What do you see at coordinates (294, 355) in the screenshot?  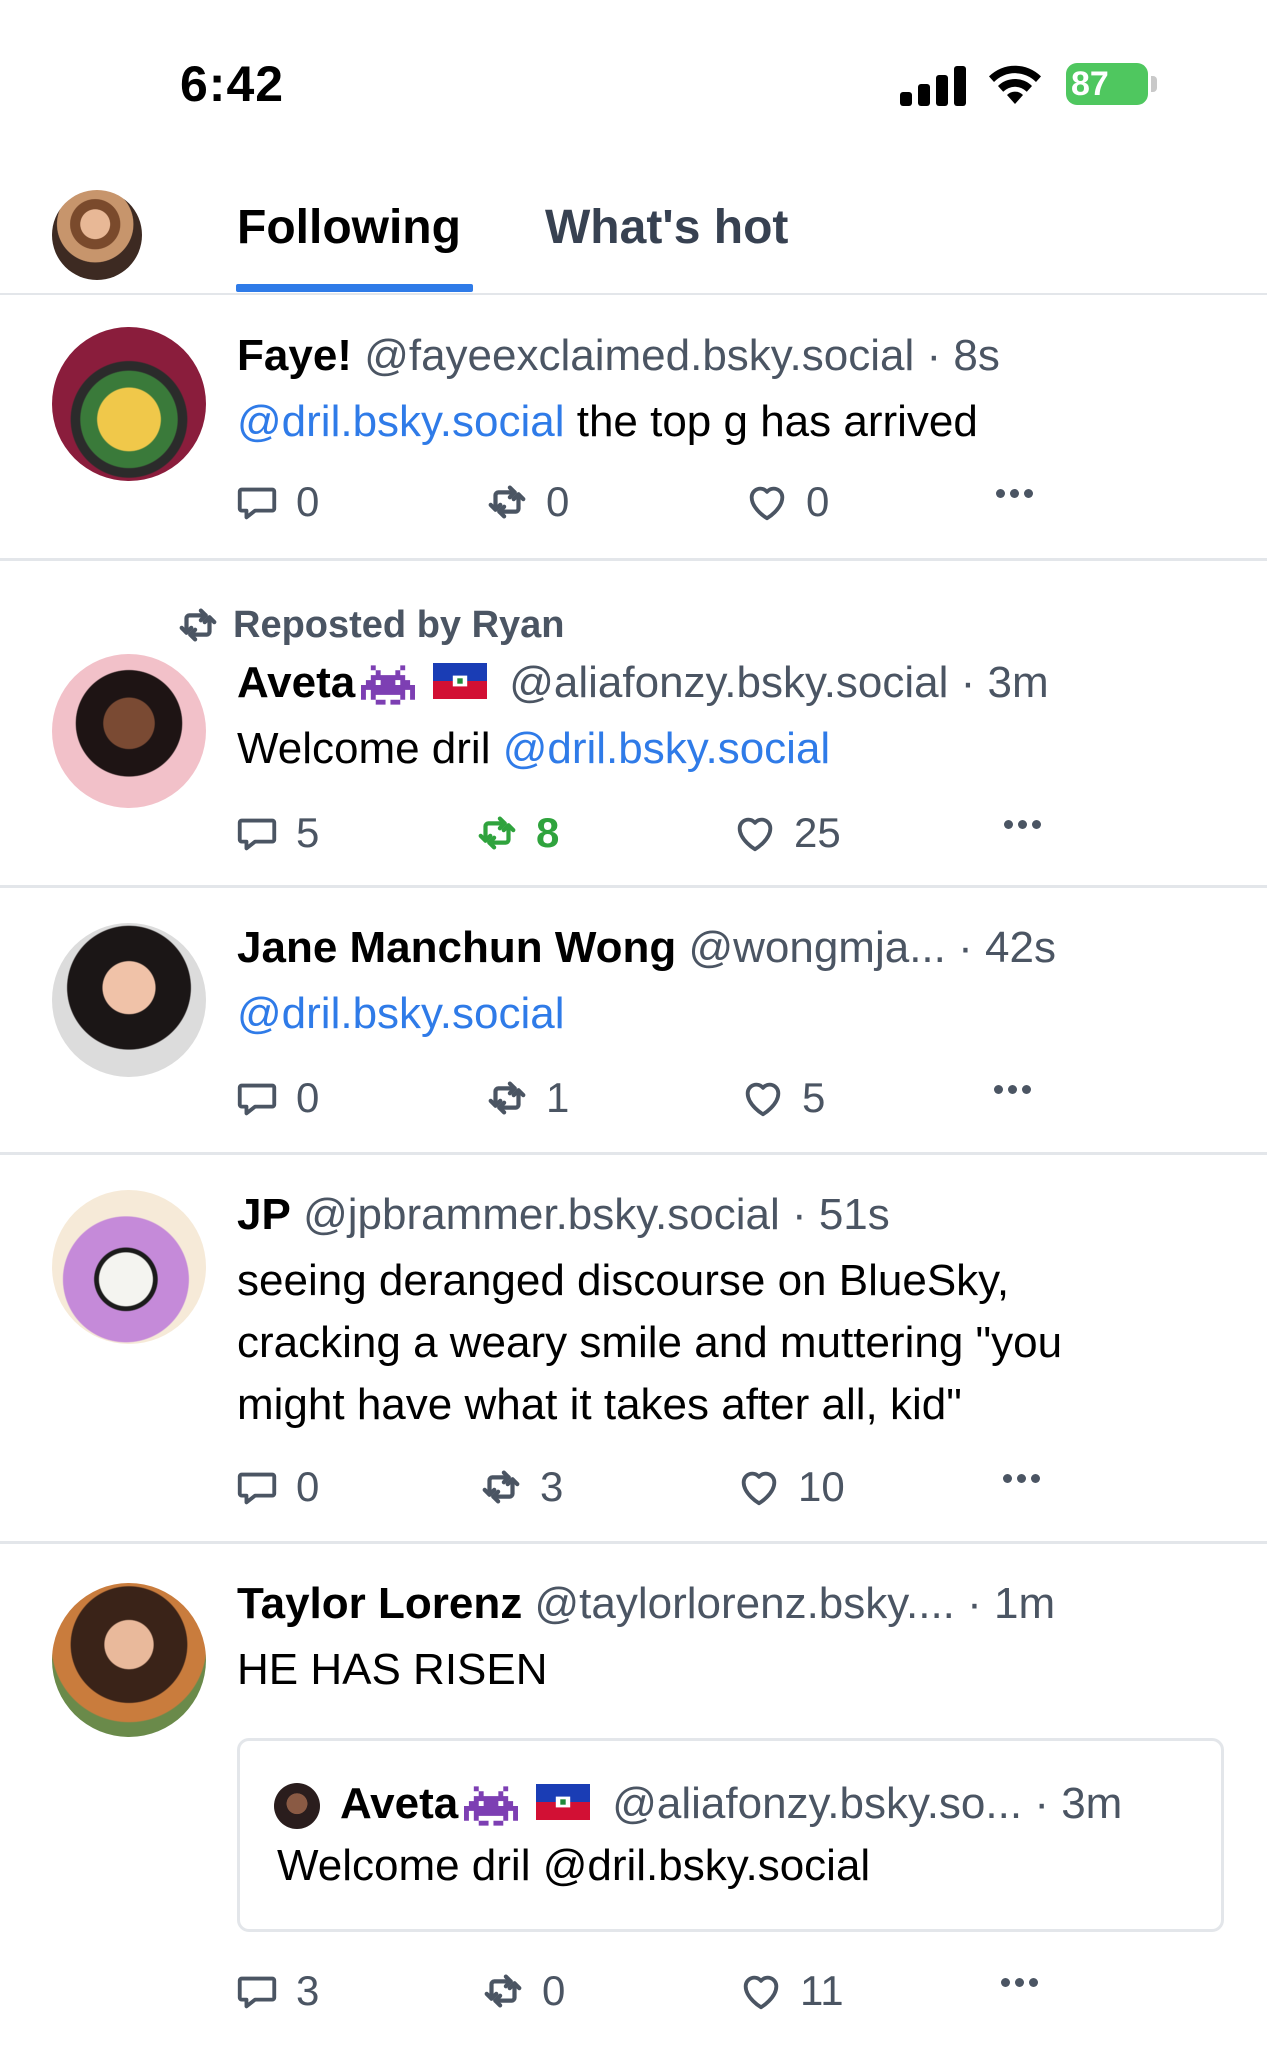 I see `author-name: Faye!` at bounding box center [294, 355].